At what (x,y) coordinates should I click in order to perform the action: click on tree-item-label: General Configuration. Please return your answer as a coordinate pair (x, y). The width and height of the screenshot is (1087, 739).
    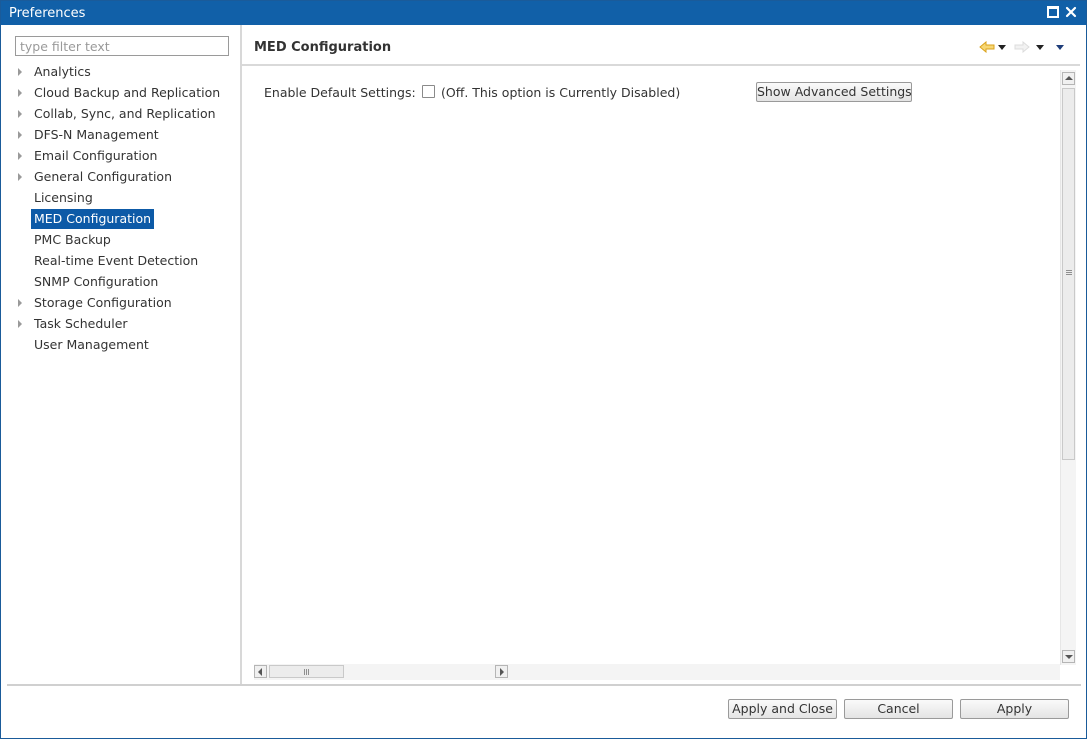
    Looking at the image, I should click on (103, 176).